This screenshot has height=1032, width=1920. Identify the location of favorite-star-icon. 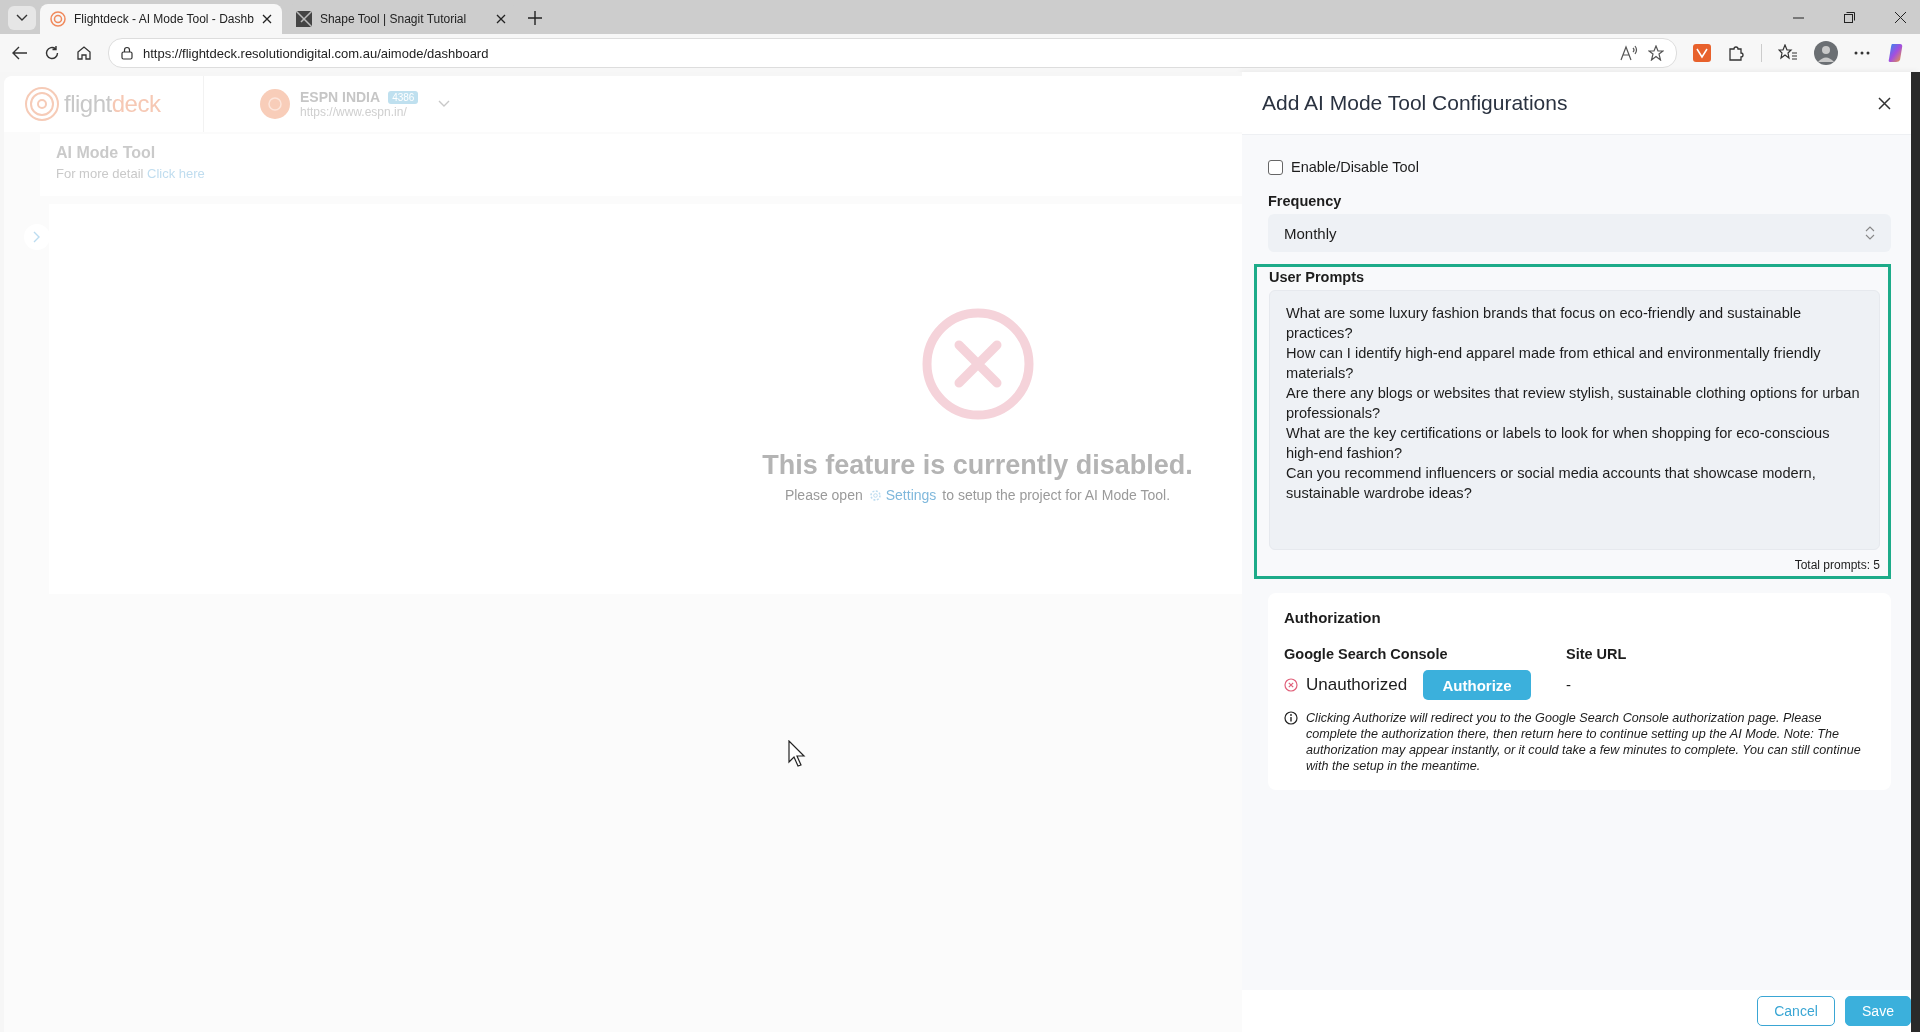
(1656, 53).